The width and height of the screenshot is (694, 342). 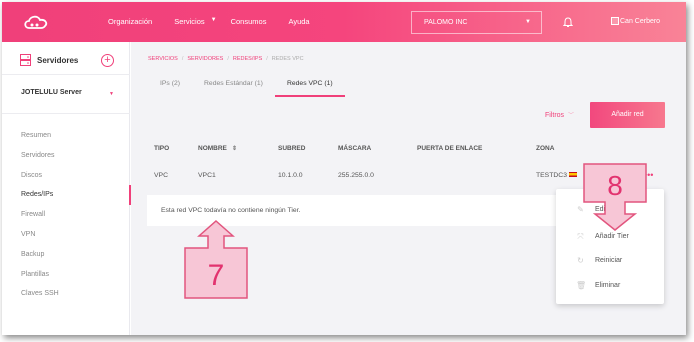 I want to click on add-network-button: Añadir red, so click(x=627, y=115).